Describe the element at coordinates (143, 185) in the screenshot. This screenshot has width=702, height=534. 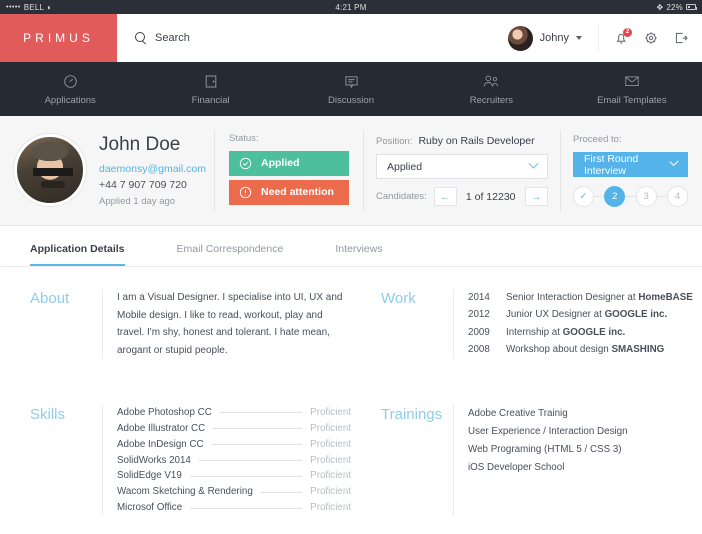
I see `candidate-phone: +44 7 907 709 720` at that location.